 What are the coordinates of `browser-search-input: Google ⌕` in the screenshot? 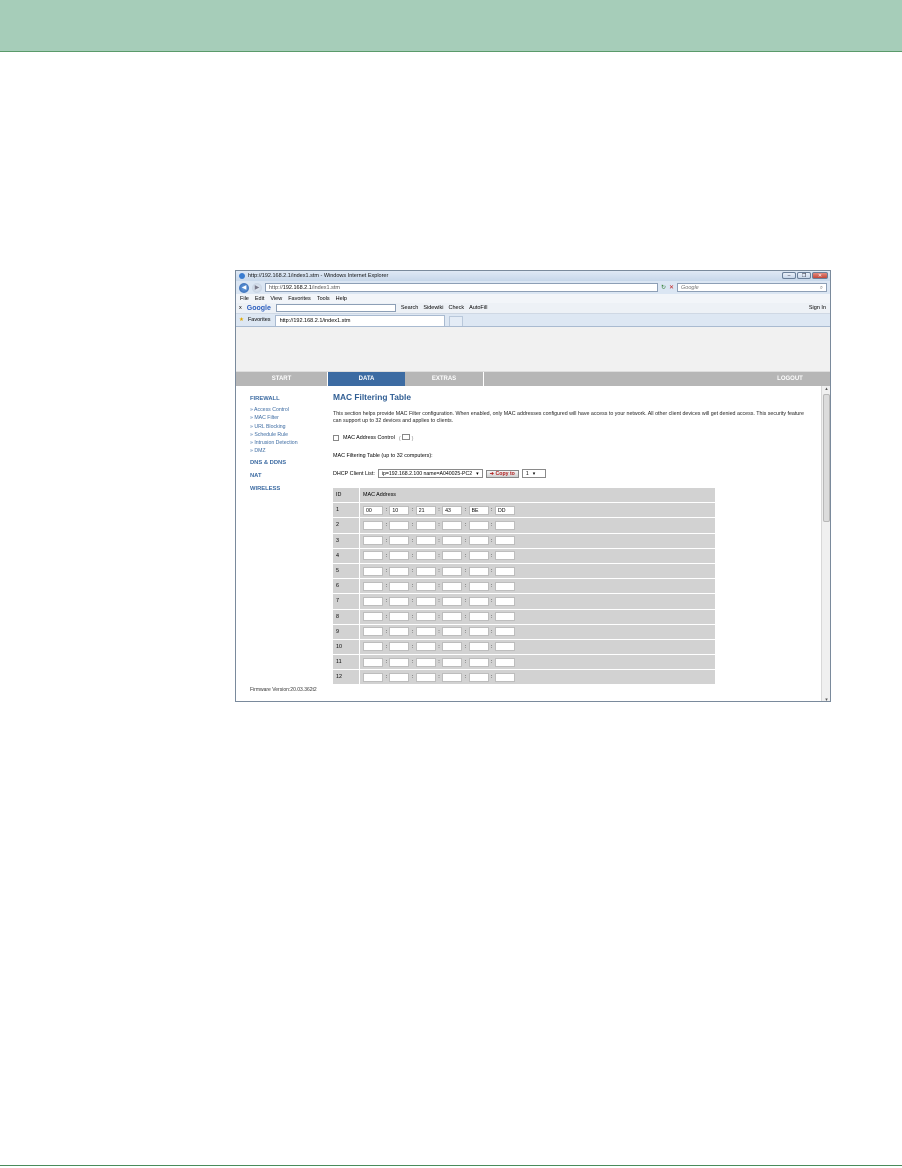 It's located at (752, 287).